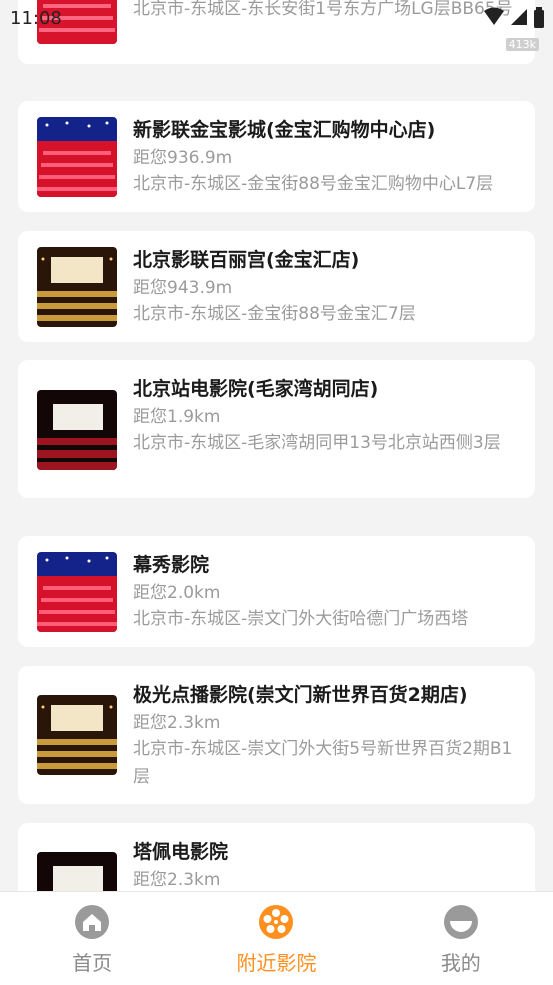  I want to click on tab-home: 首页, so click(92, 938).